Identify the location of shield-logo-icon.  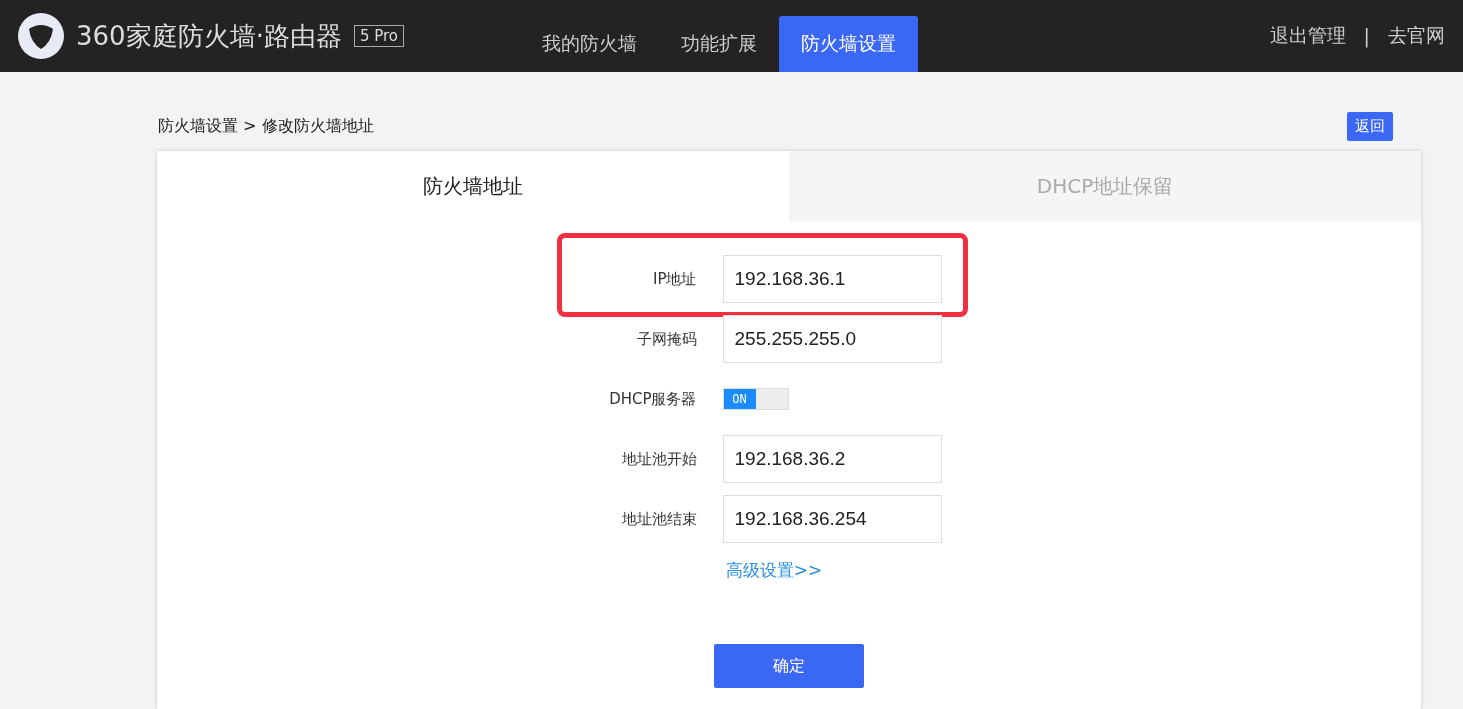
(41, 36).